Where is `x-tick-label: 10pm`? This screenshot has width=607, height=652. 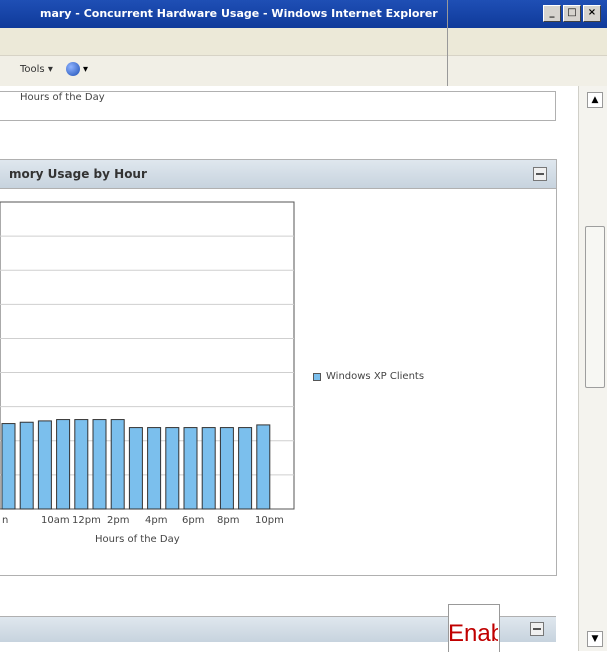 x-tick-label: 10pm is located at coordinates (269, 520).